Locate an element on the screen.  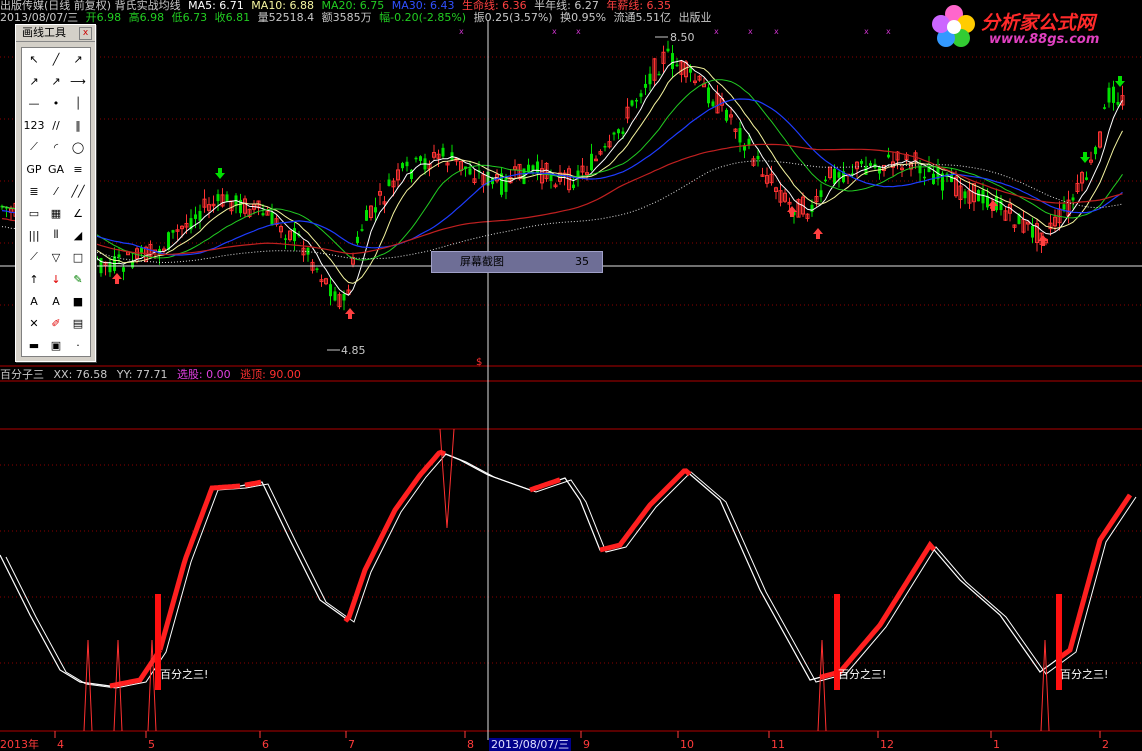
quote-open: 开6.98 is located at coordinates (103, 17).